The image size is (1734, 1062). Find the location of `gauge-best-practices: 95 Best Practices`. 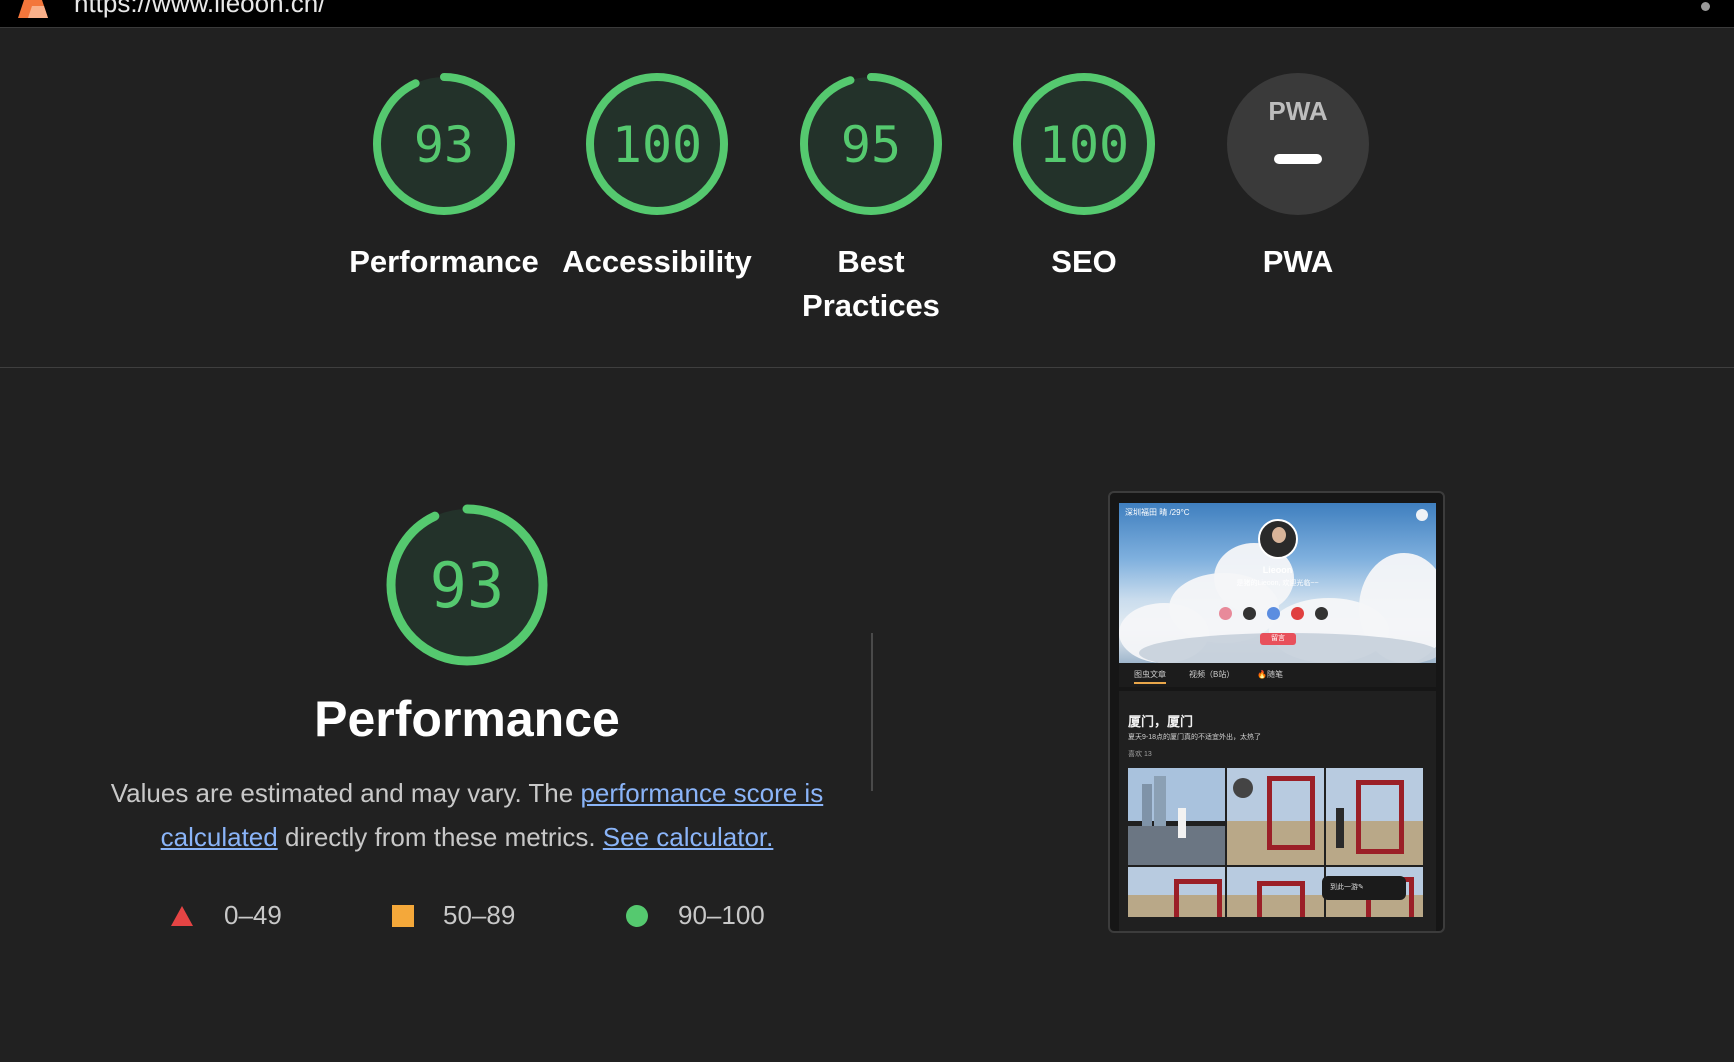

gauge-best-practices: 95 Best Practices is located at coordinates (871, 199).